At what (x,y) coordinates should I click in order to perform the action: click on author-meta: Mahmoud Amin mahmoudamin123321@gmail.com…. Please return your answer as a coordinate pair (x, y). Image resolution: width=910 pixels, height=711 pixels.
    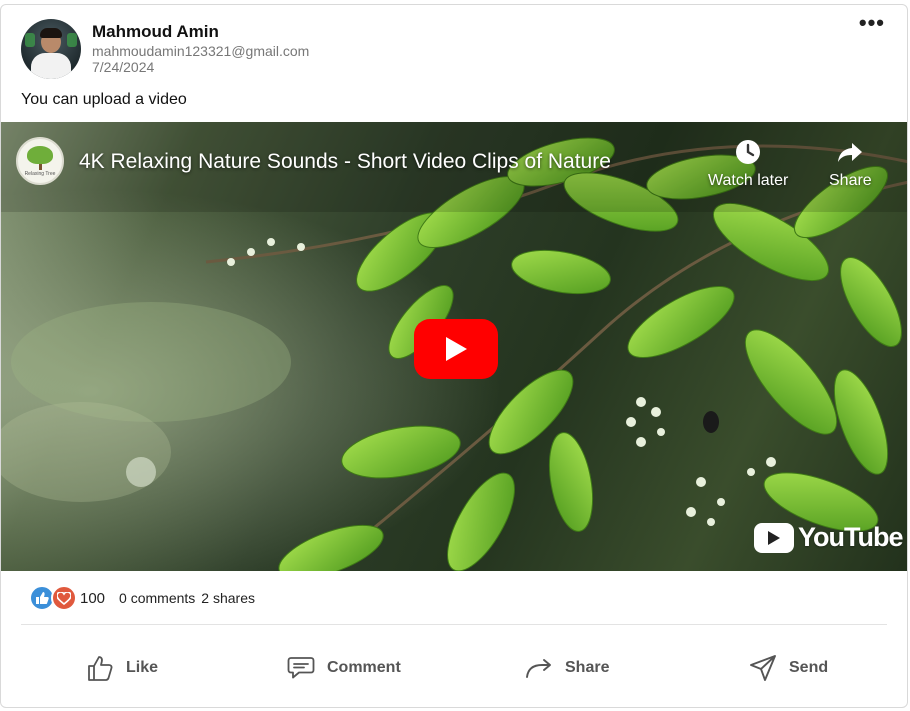
    Looking at the image, I should click on (200, 48).